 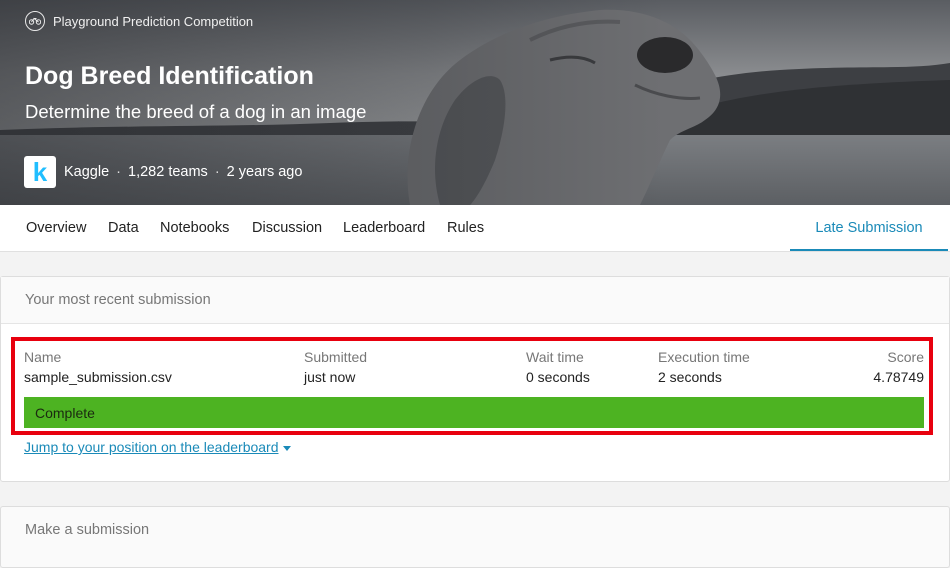 I want to click on recent-submission-heading: Your most recent submission, so click(x=475, y=300).